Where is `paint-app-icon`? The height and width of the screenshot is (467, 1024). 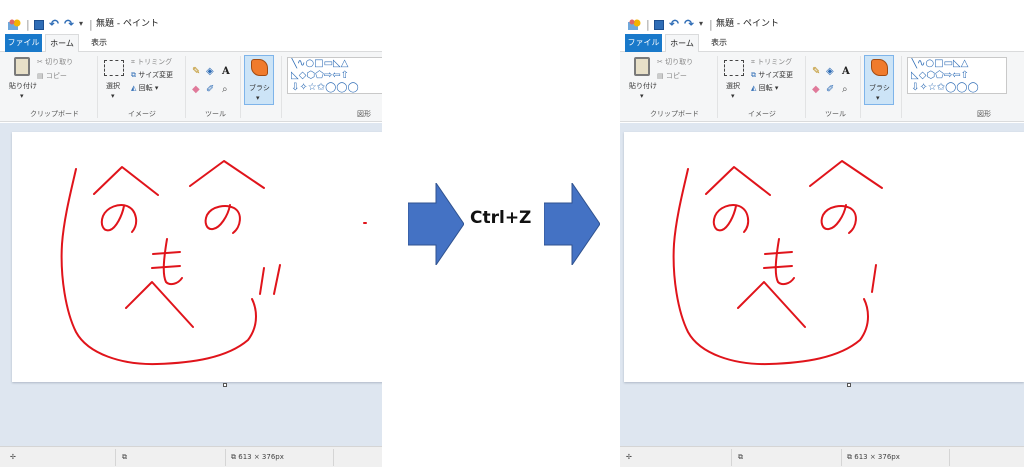 paint-app-icon is located at coordinates (14, 24).